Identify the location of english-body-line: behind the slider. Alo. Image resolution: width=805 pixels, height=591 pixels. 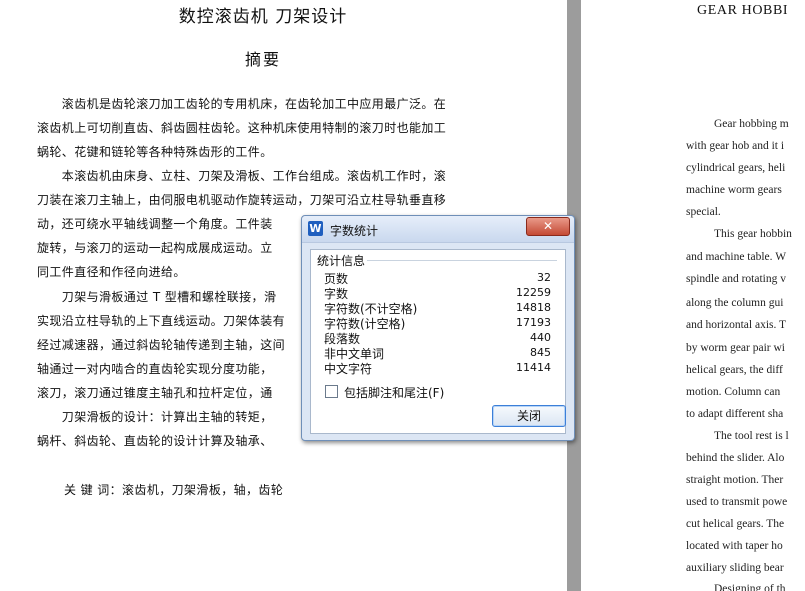
(735, 458).